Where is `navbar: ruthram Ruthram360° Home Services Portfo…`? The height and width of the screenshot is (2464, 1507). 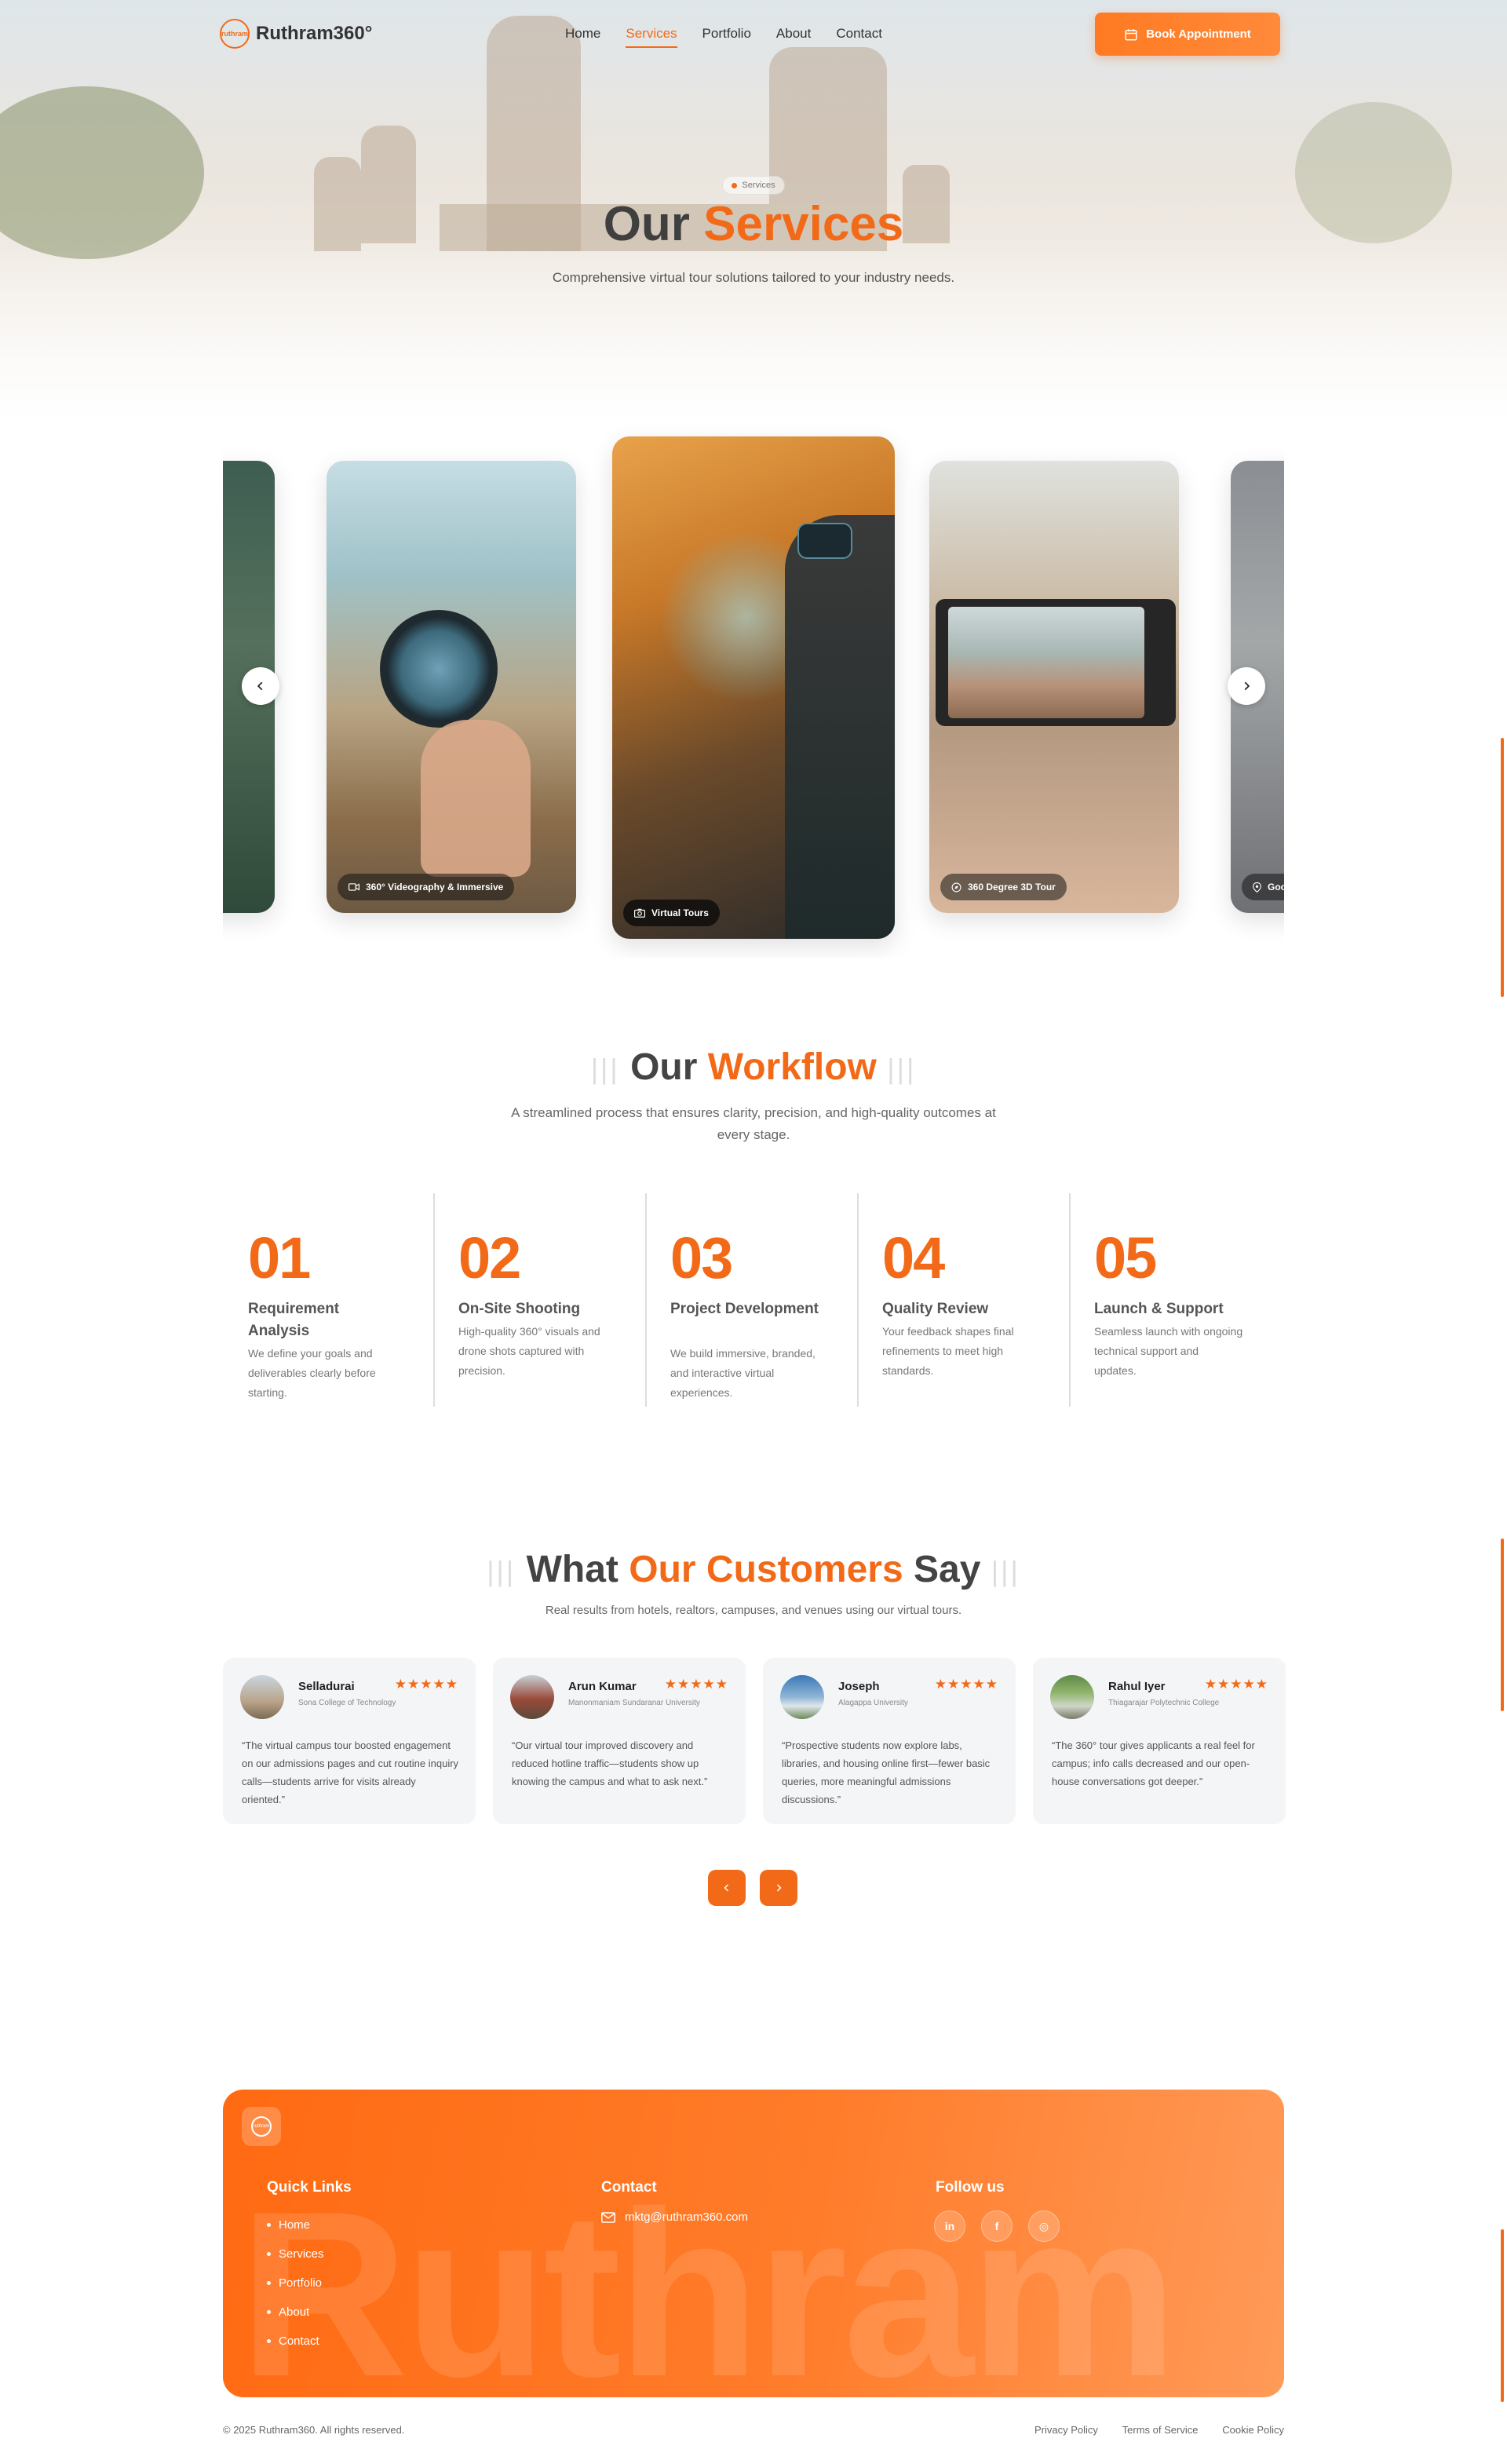 navbar: ruthram Ruthram360° Home Services Portfo… is located at coordinates (750, 35).